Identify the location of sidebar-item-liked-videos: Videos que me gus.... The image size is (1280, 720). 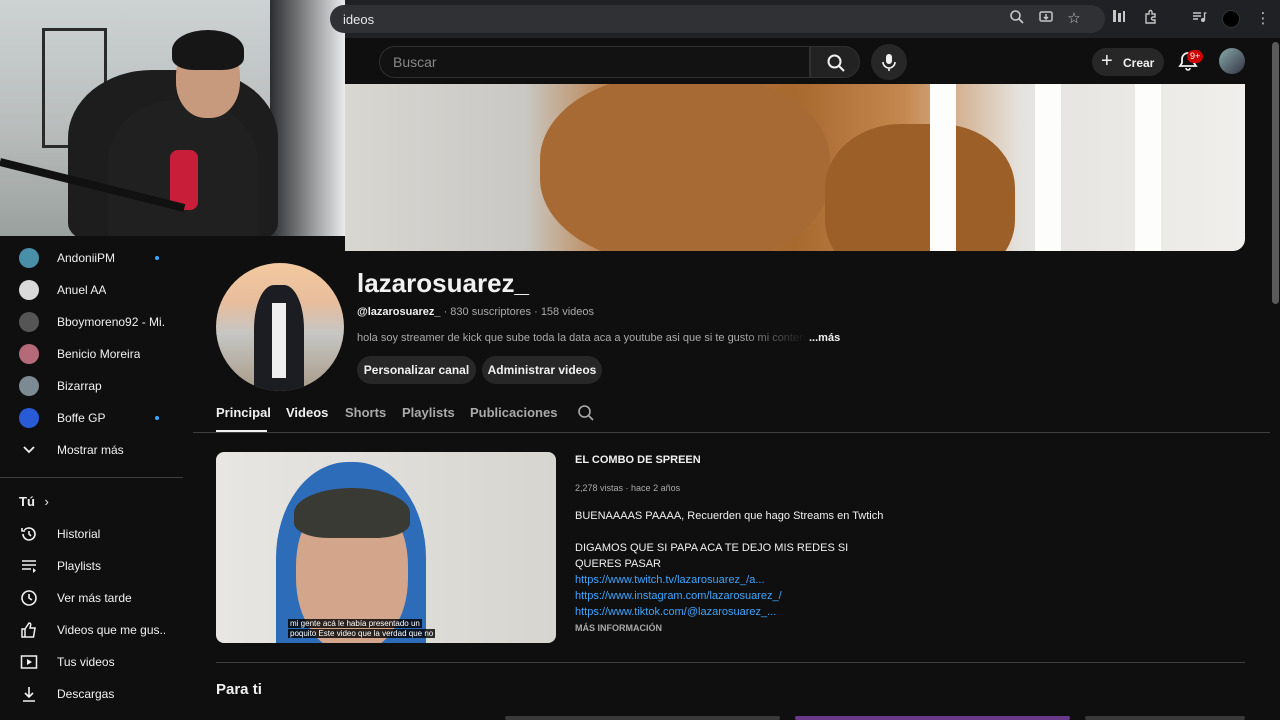
(91, 630).